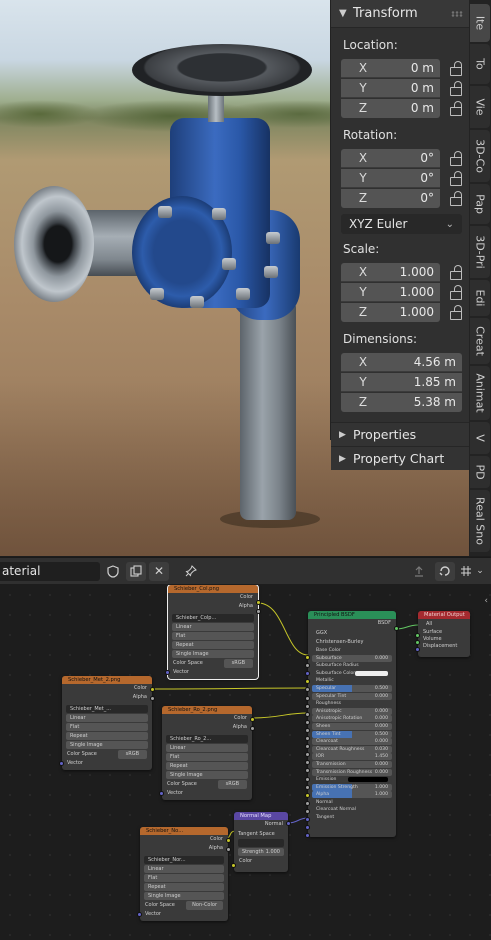 Image resolution: width=491 pixels, height=940 pixels. Describe the element at coordinates (417, 649) in the screenshot. I see `socket-displacement-in` at that location.